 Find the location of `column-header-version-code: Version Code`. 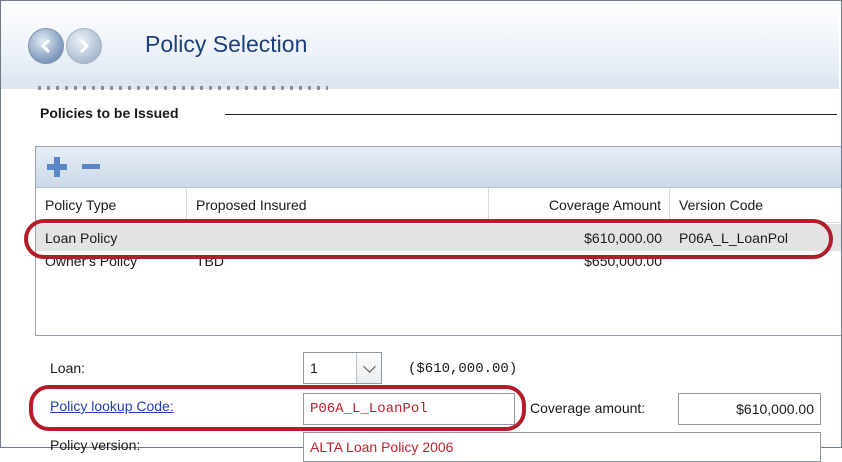

column-header-version-code: Version Code is located at coordinates (755, 205).